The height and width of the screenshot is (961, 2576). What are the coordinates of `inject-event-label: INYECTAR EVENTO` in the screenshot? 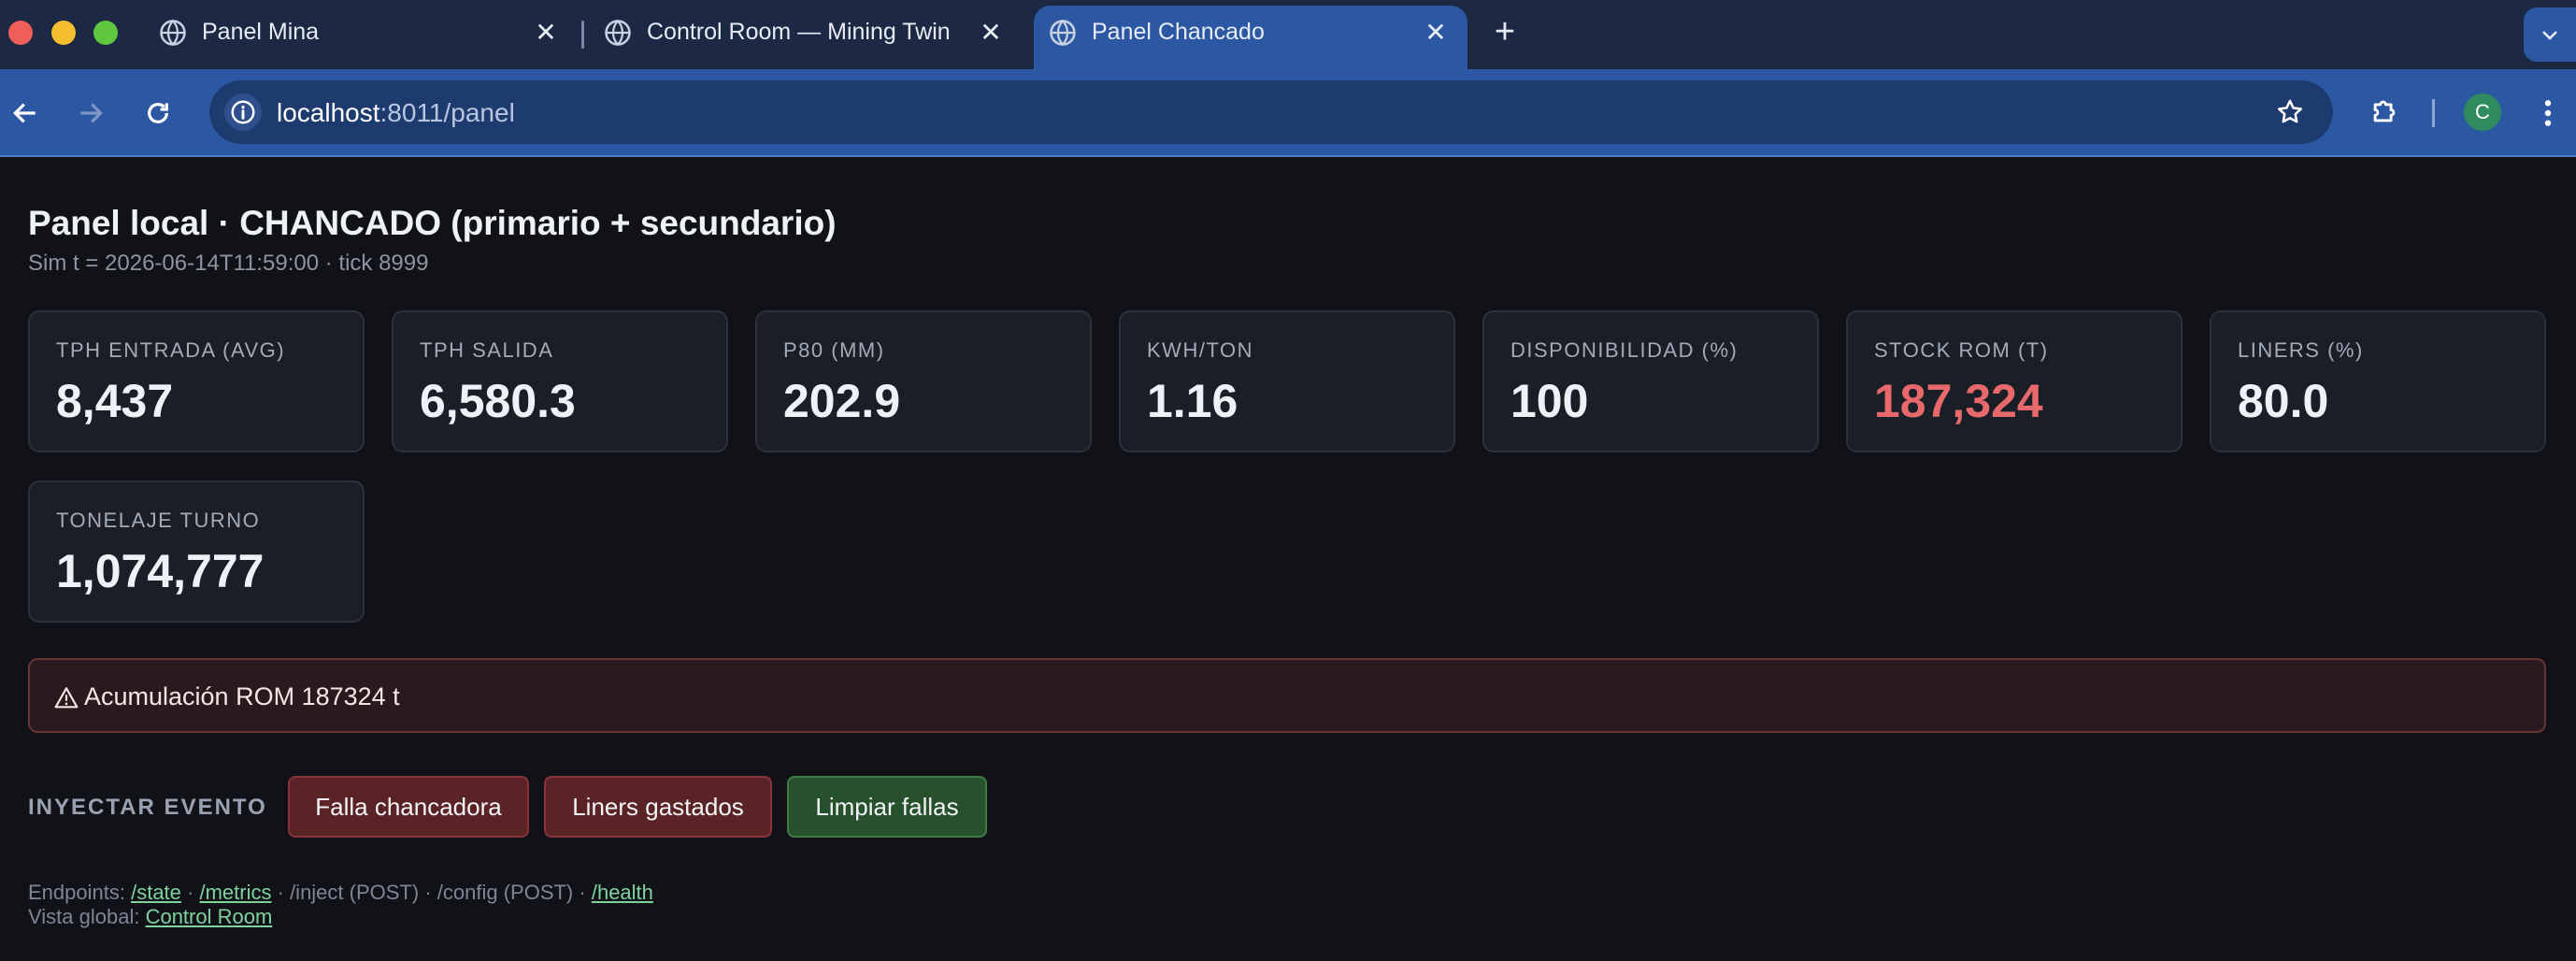 It's located at (147, 807).